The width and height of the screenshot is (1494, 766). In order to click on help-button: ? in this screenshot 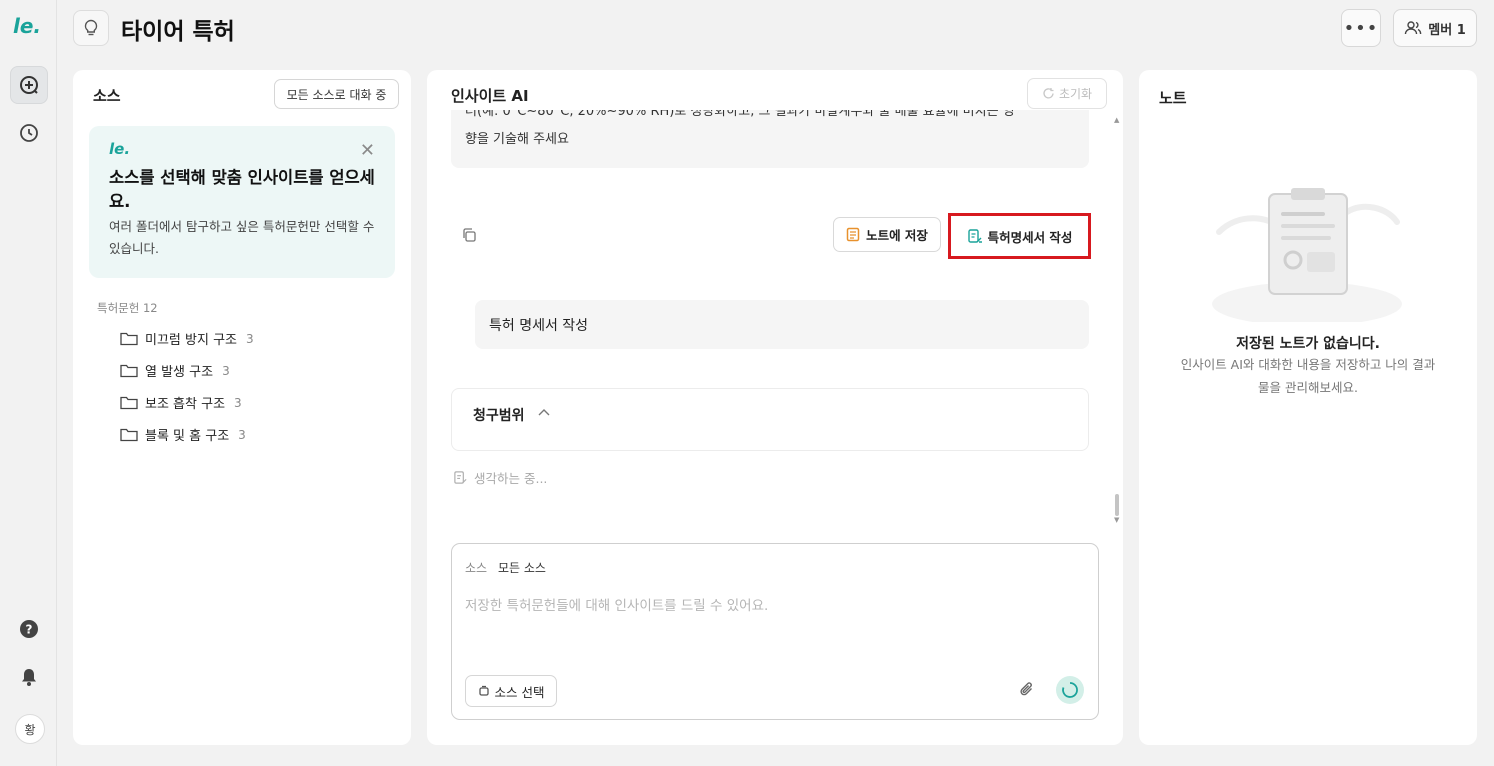, I will do `click(29, 629)`.